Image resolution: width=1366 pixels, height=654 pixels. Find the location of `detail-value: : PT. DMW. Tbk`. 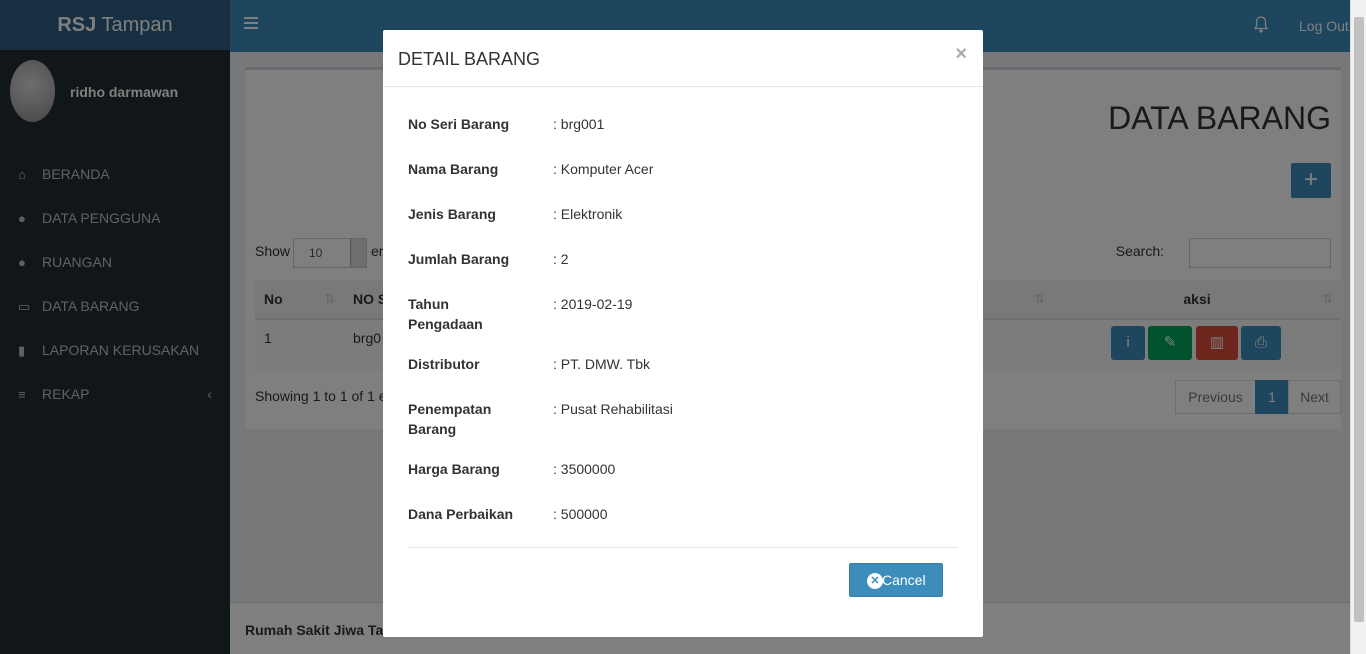

detail-value: : PT. DMW. Tbk is located at coordinates (601, 364).